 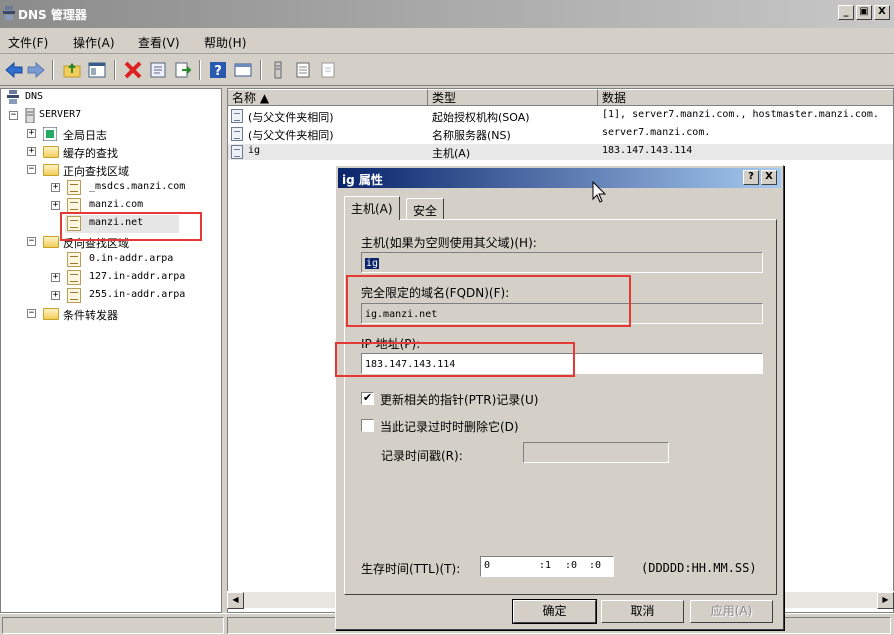 I want to click on dns-app-icon, so click(x=9, y=13).